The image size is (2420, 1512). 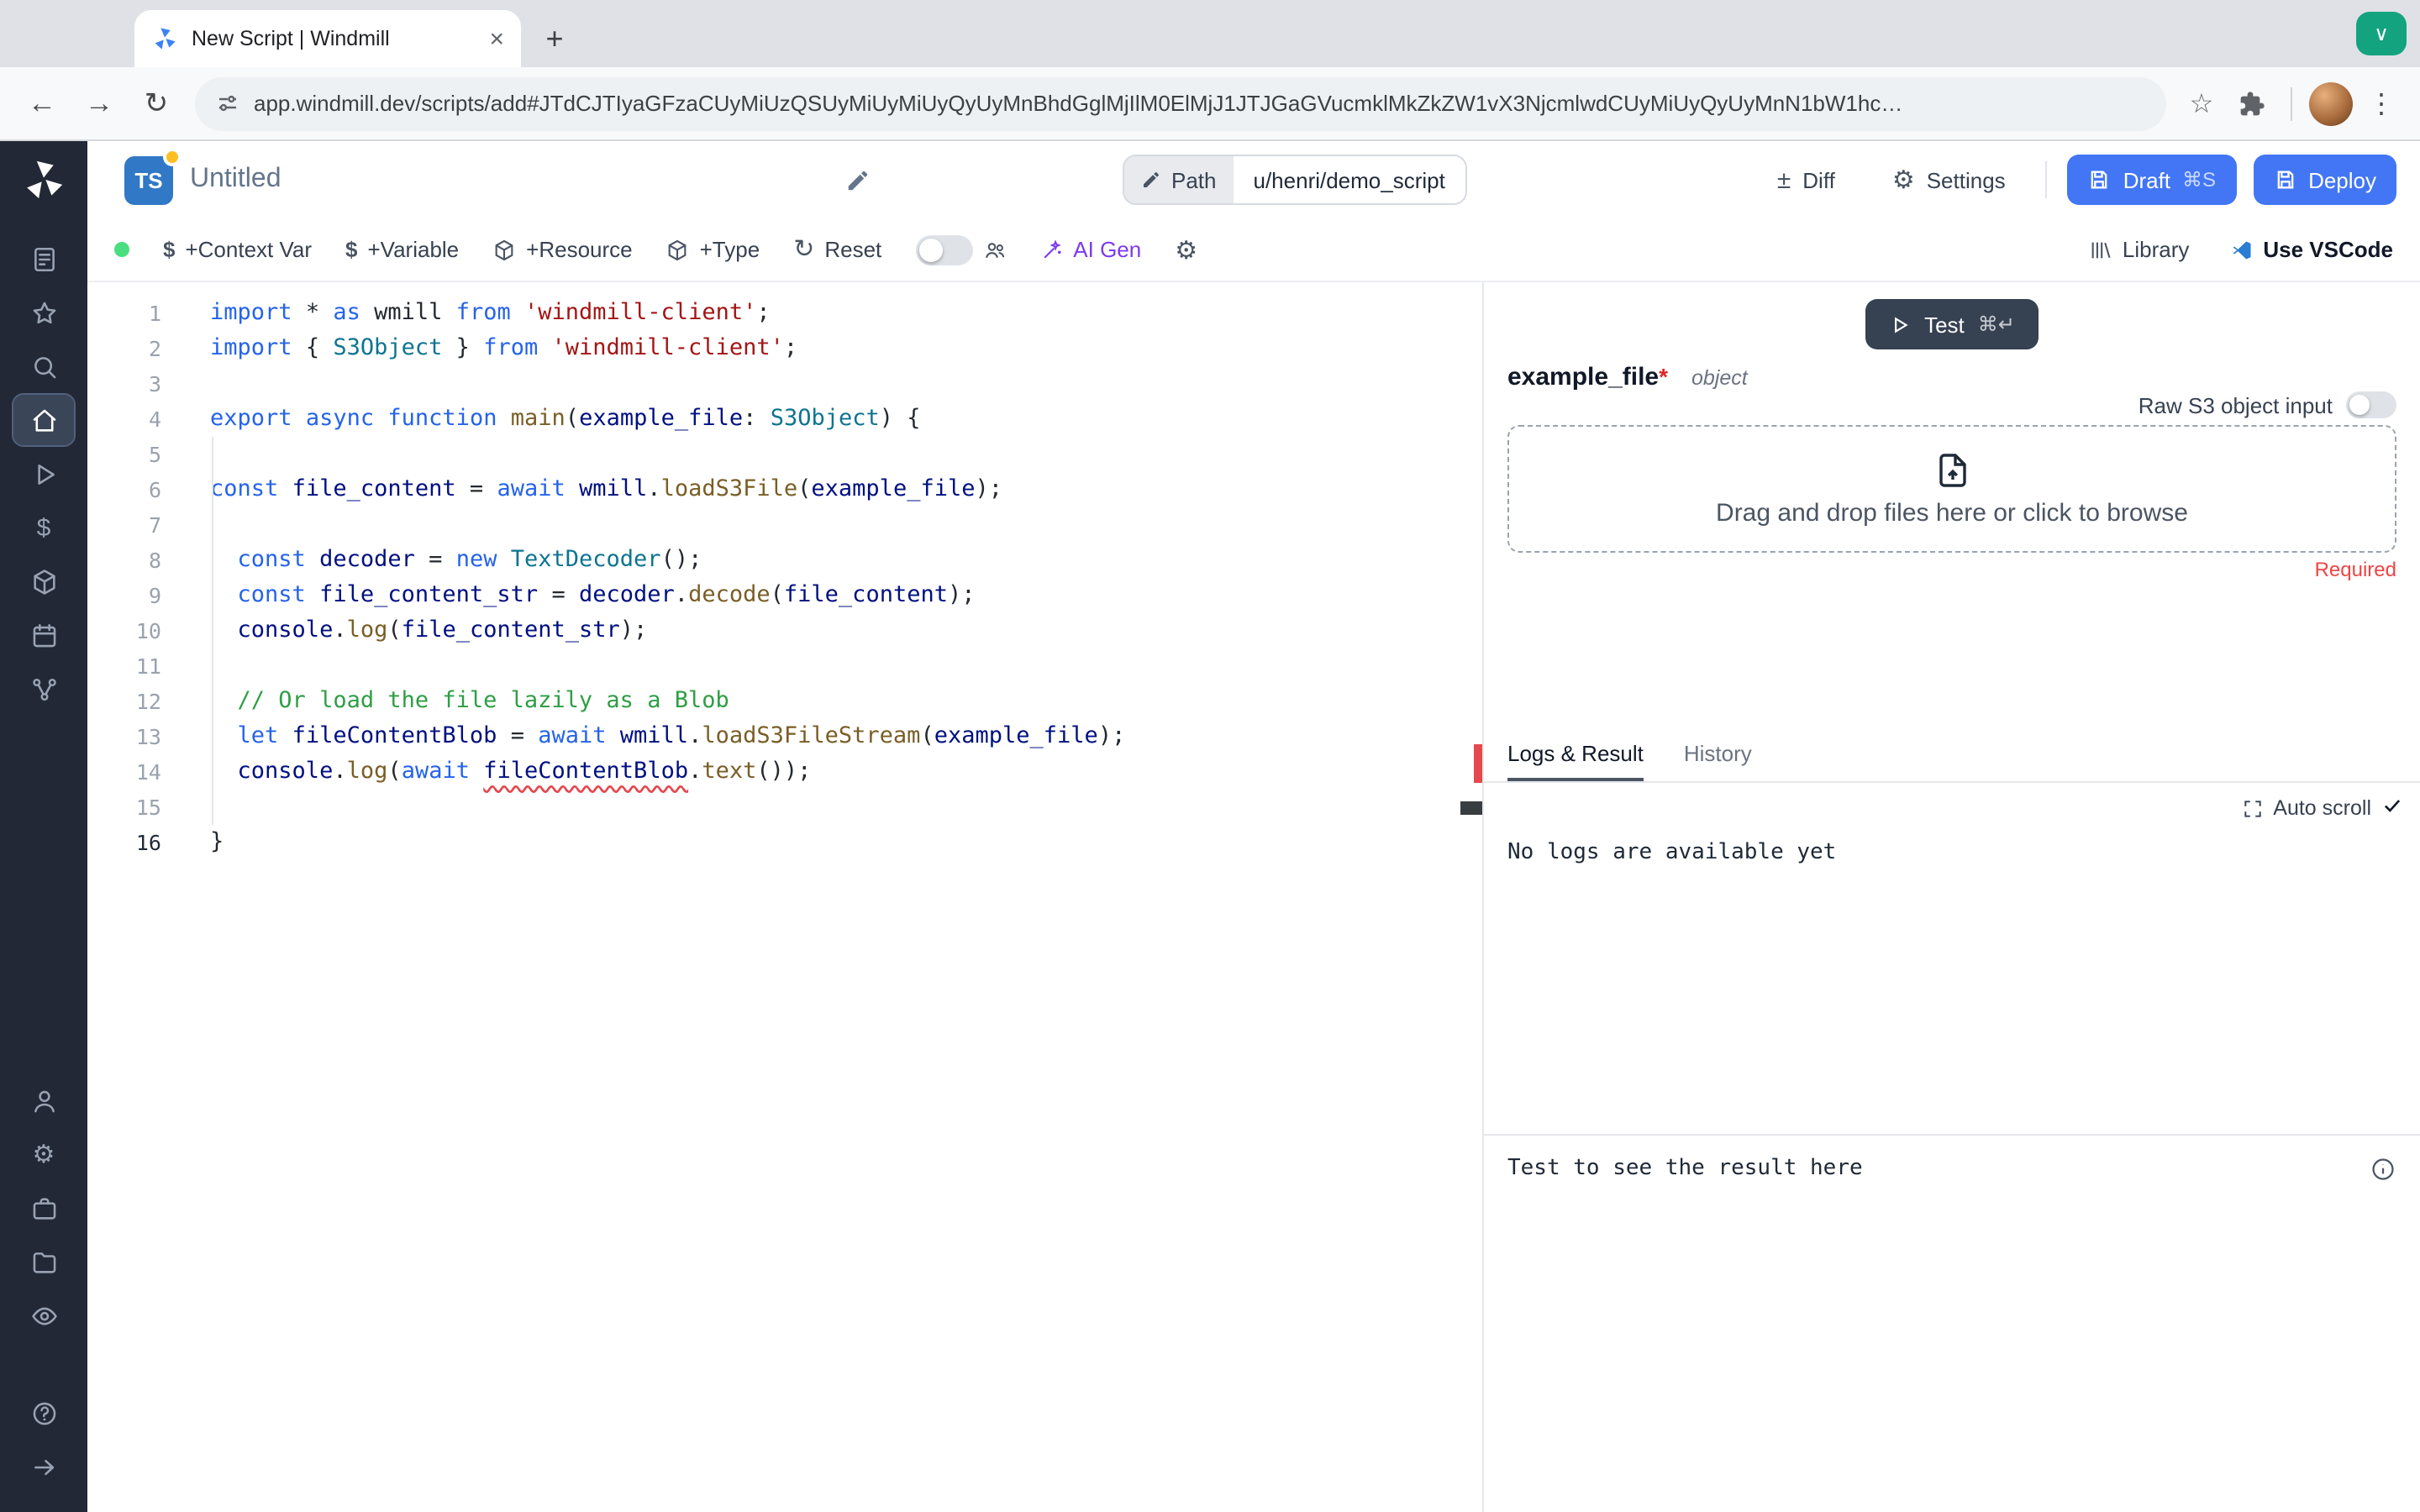 I want to click on draft-button: Draft ⌘S, so click(x=2152, y=180).